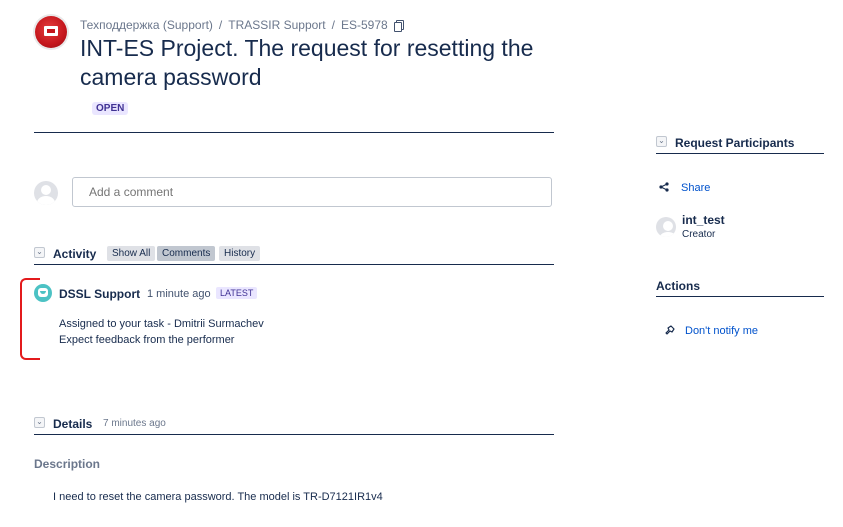 This screenshot has height=527, width=843. Describe the element at coordinates (669, 330) in the screenshot. I see `bell-off-icon` at that location.